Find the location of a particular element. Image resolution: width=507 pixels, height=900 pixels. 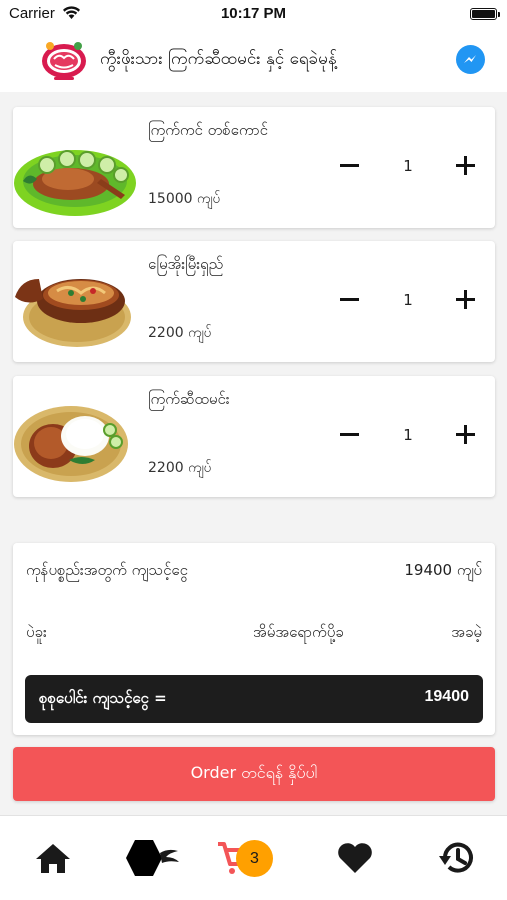

total-label: စုစုပေါင်း ကျသင့်ငွေ = is located at coordinates (103, 698).